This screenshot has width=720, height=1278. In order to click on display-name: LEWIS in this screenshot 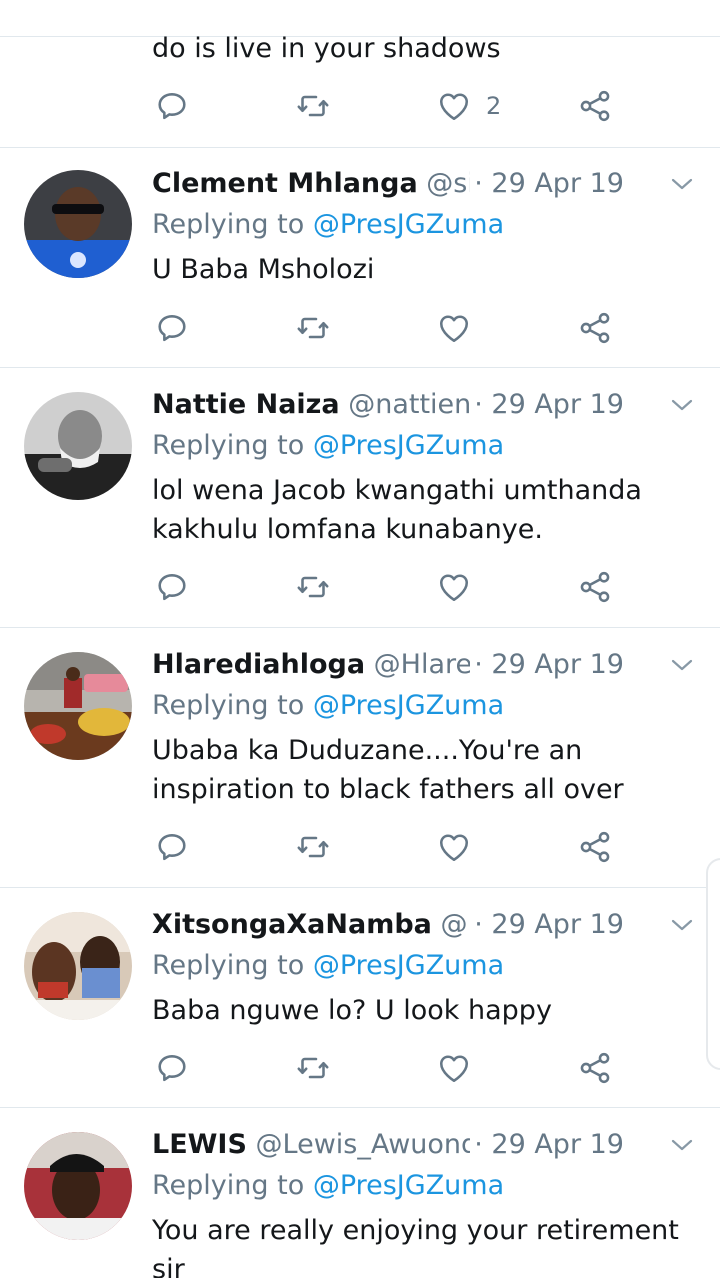, I will do `click(199, 1144)`.